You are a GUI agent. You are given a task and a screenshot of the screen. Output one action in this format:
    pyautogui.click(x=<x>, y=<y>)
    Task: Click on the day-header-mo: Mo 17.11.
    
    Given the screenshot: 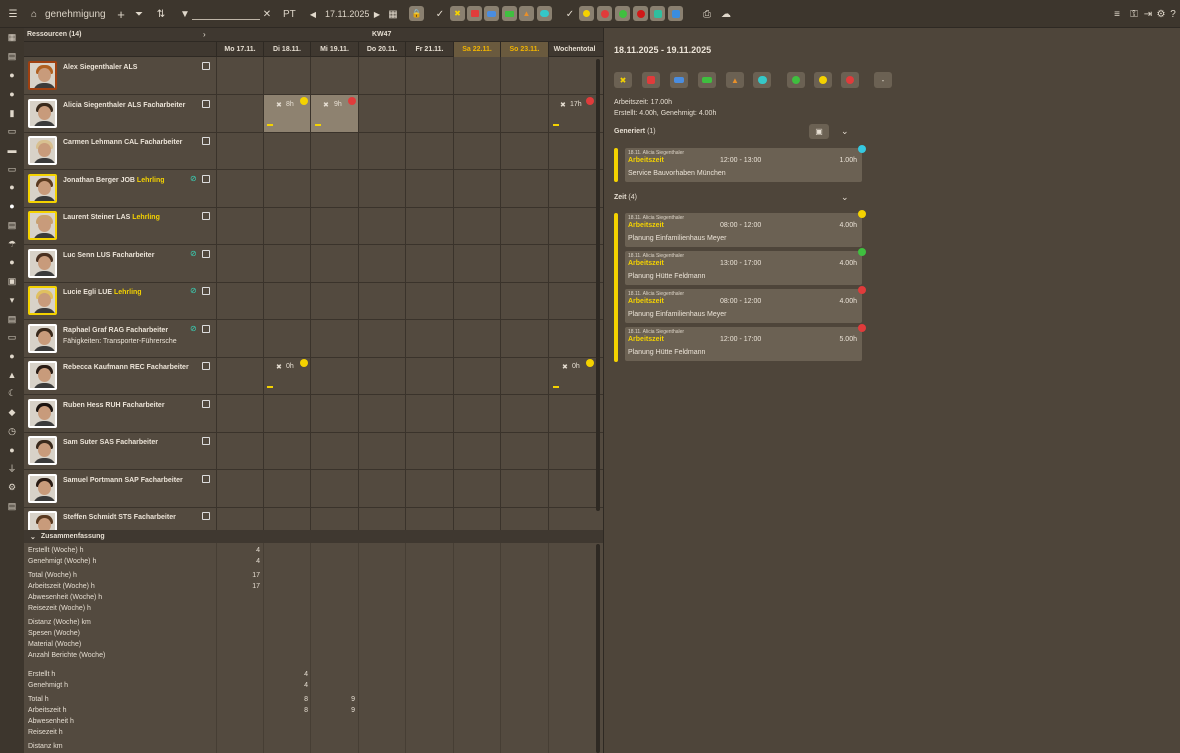 What is the action you would take?
    pyautogui.click(x=239, y=49)
    